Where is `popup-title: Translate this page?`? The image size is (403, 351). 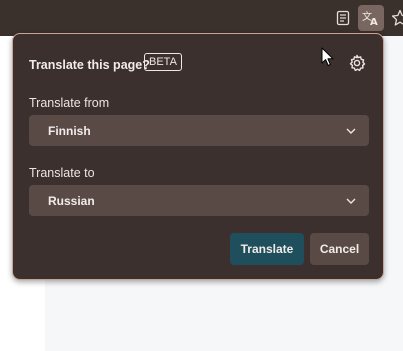
popup-title: Translate this page? is located at coordinates (89, 65).